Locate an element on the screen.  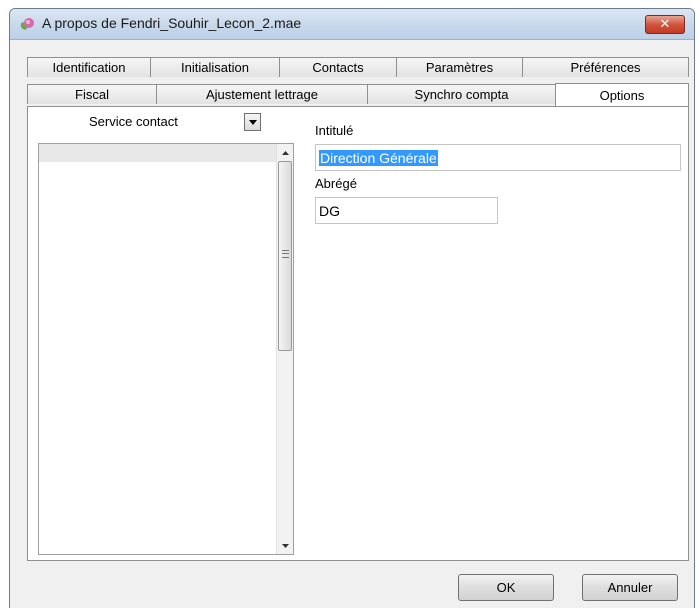
arrow-up-icon is located at coordinates (285, 152).